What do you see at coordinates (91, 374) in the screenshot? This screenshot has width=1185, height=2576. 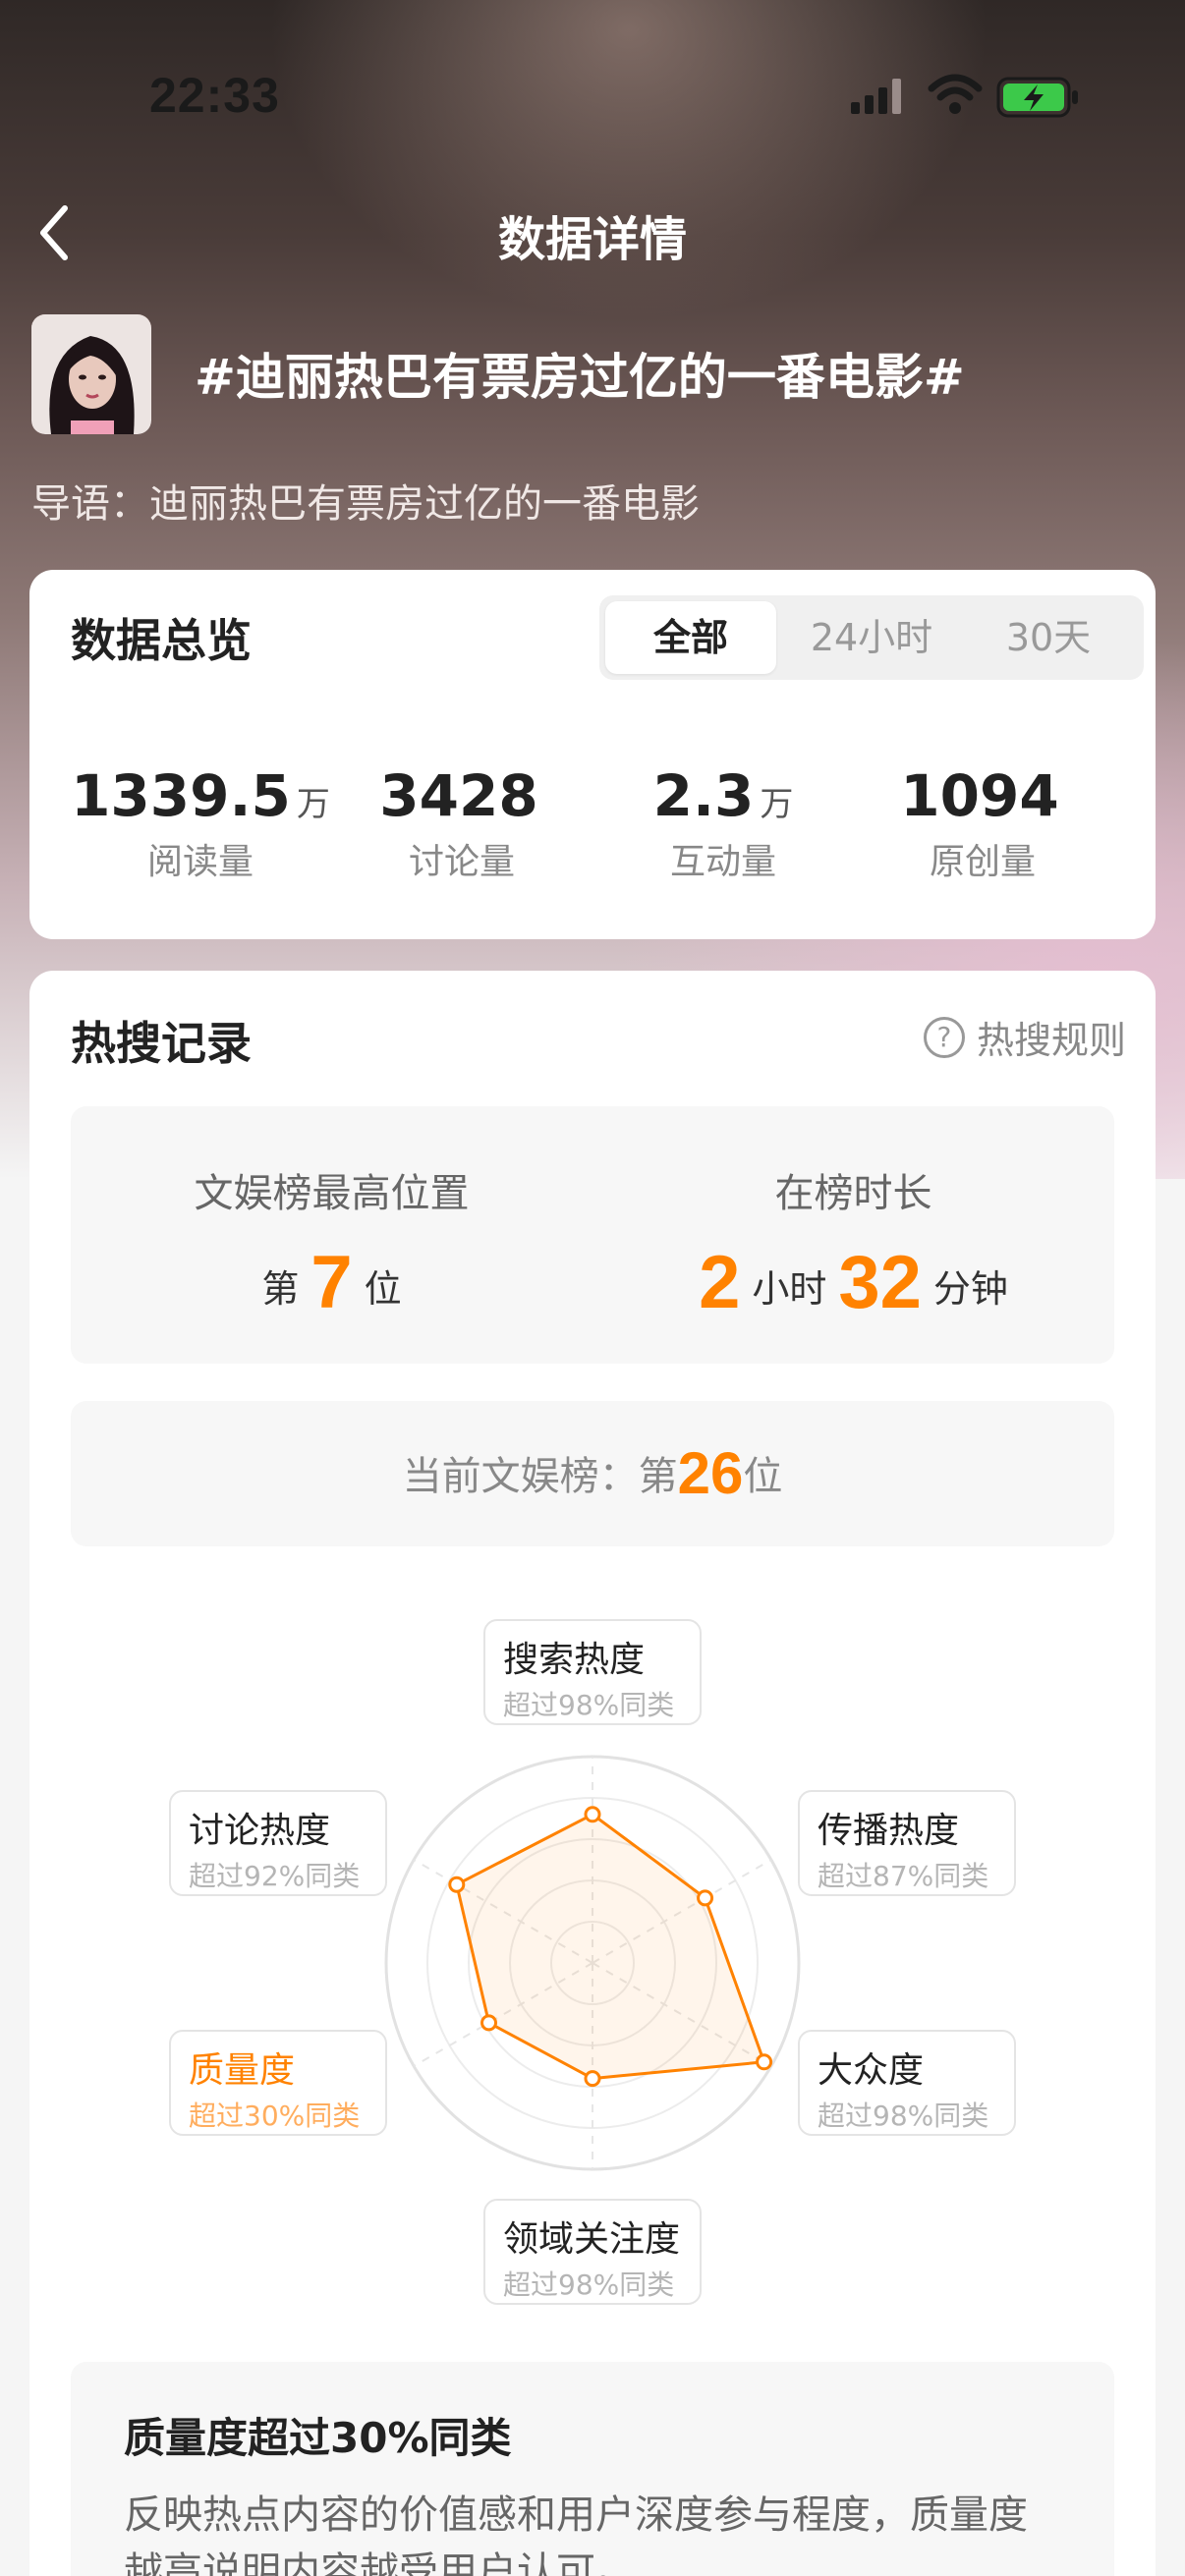 I see `topic-avatar` at bounding box center [91, 374].